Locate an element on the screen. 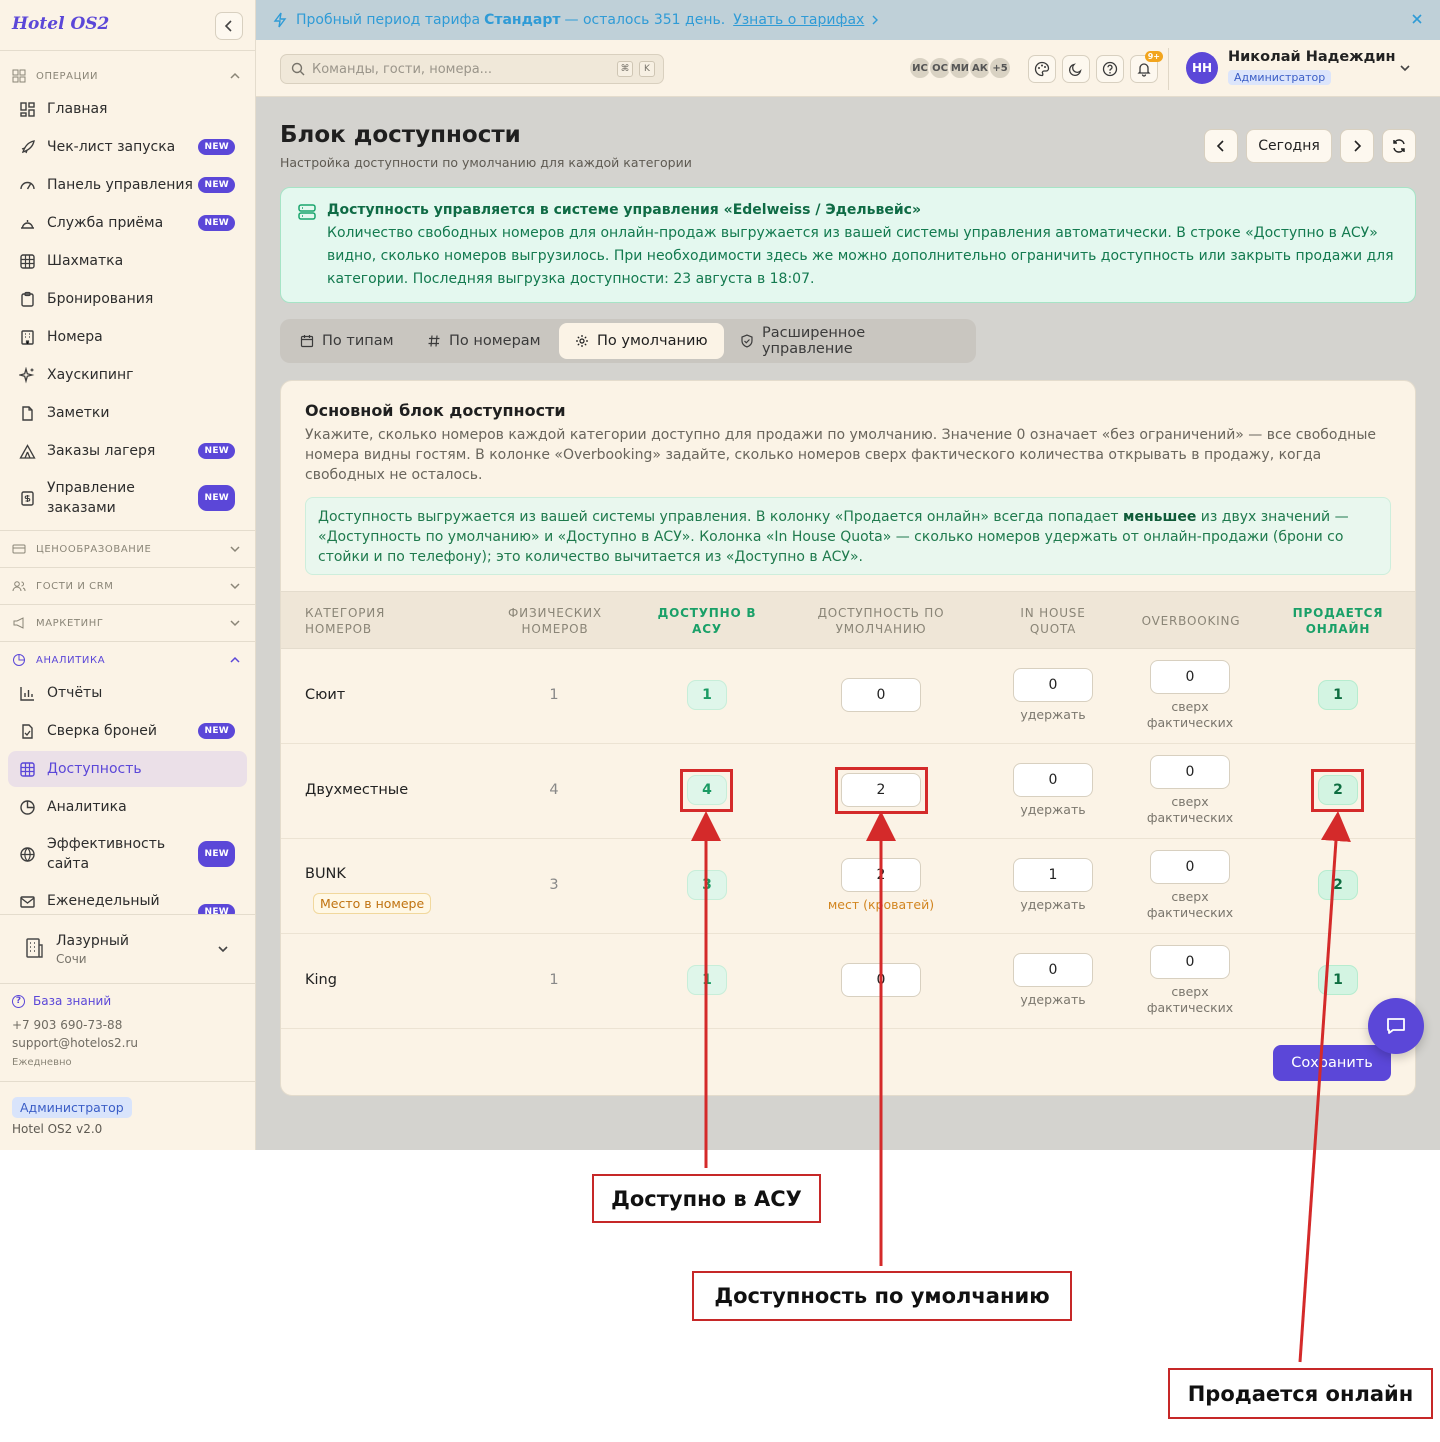 This screenshot has width=1440, height=1442. mail-icon is located at coordinates (27, 901).